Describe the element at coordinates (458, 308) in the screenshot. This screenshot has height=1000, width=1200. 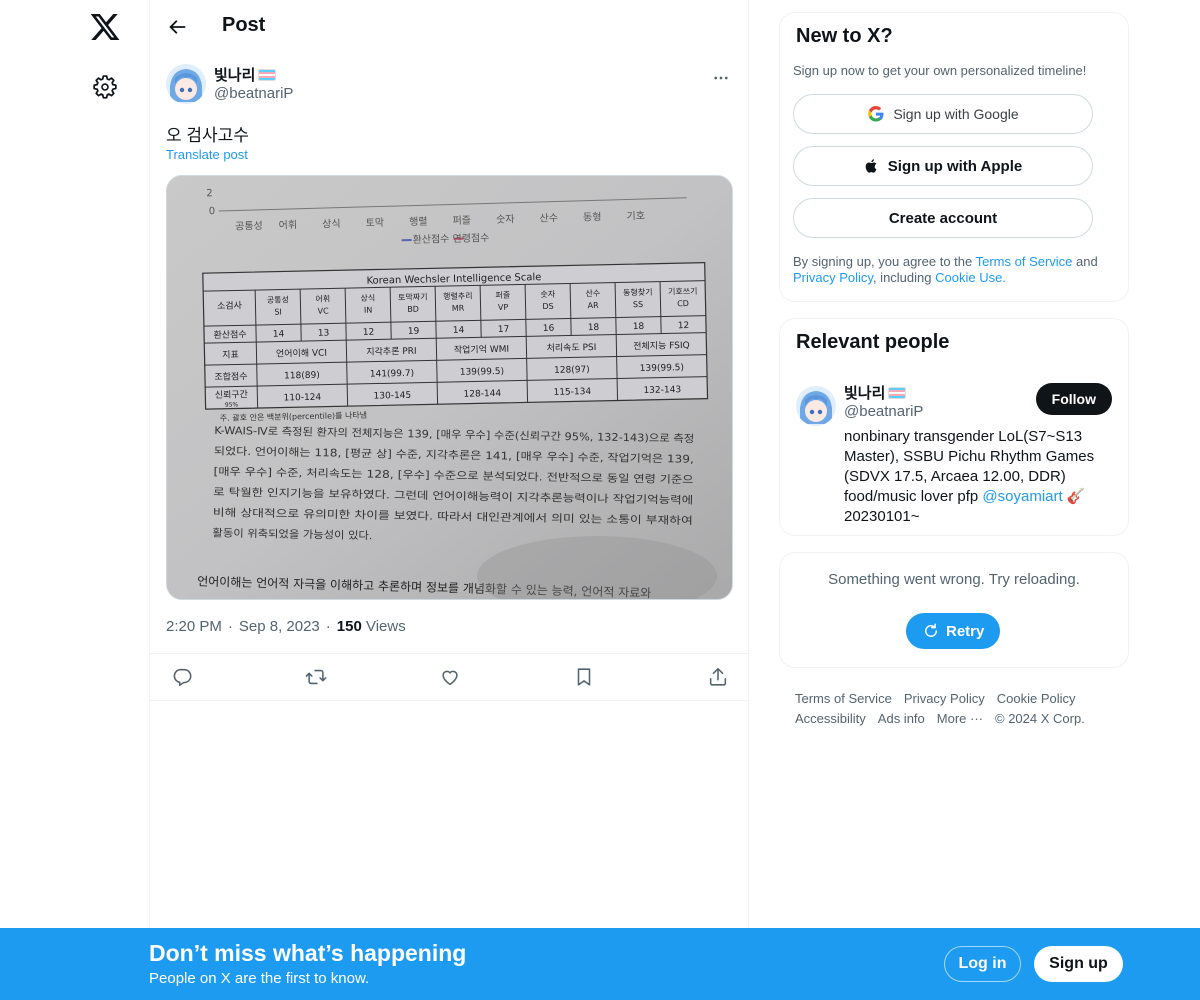
I see `table-cell: MR` at that location.